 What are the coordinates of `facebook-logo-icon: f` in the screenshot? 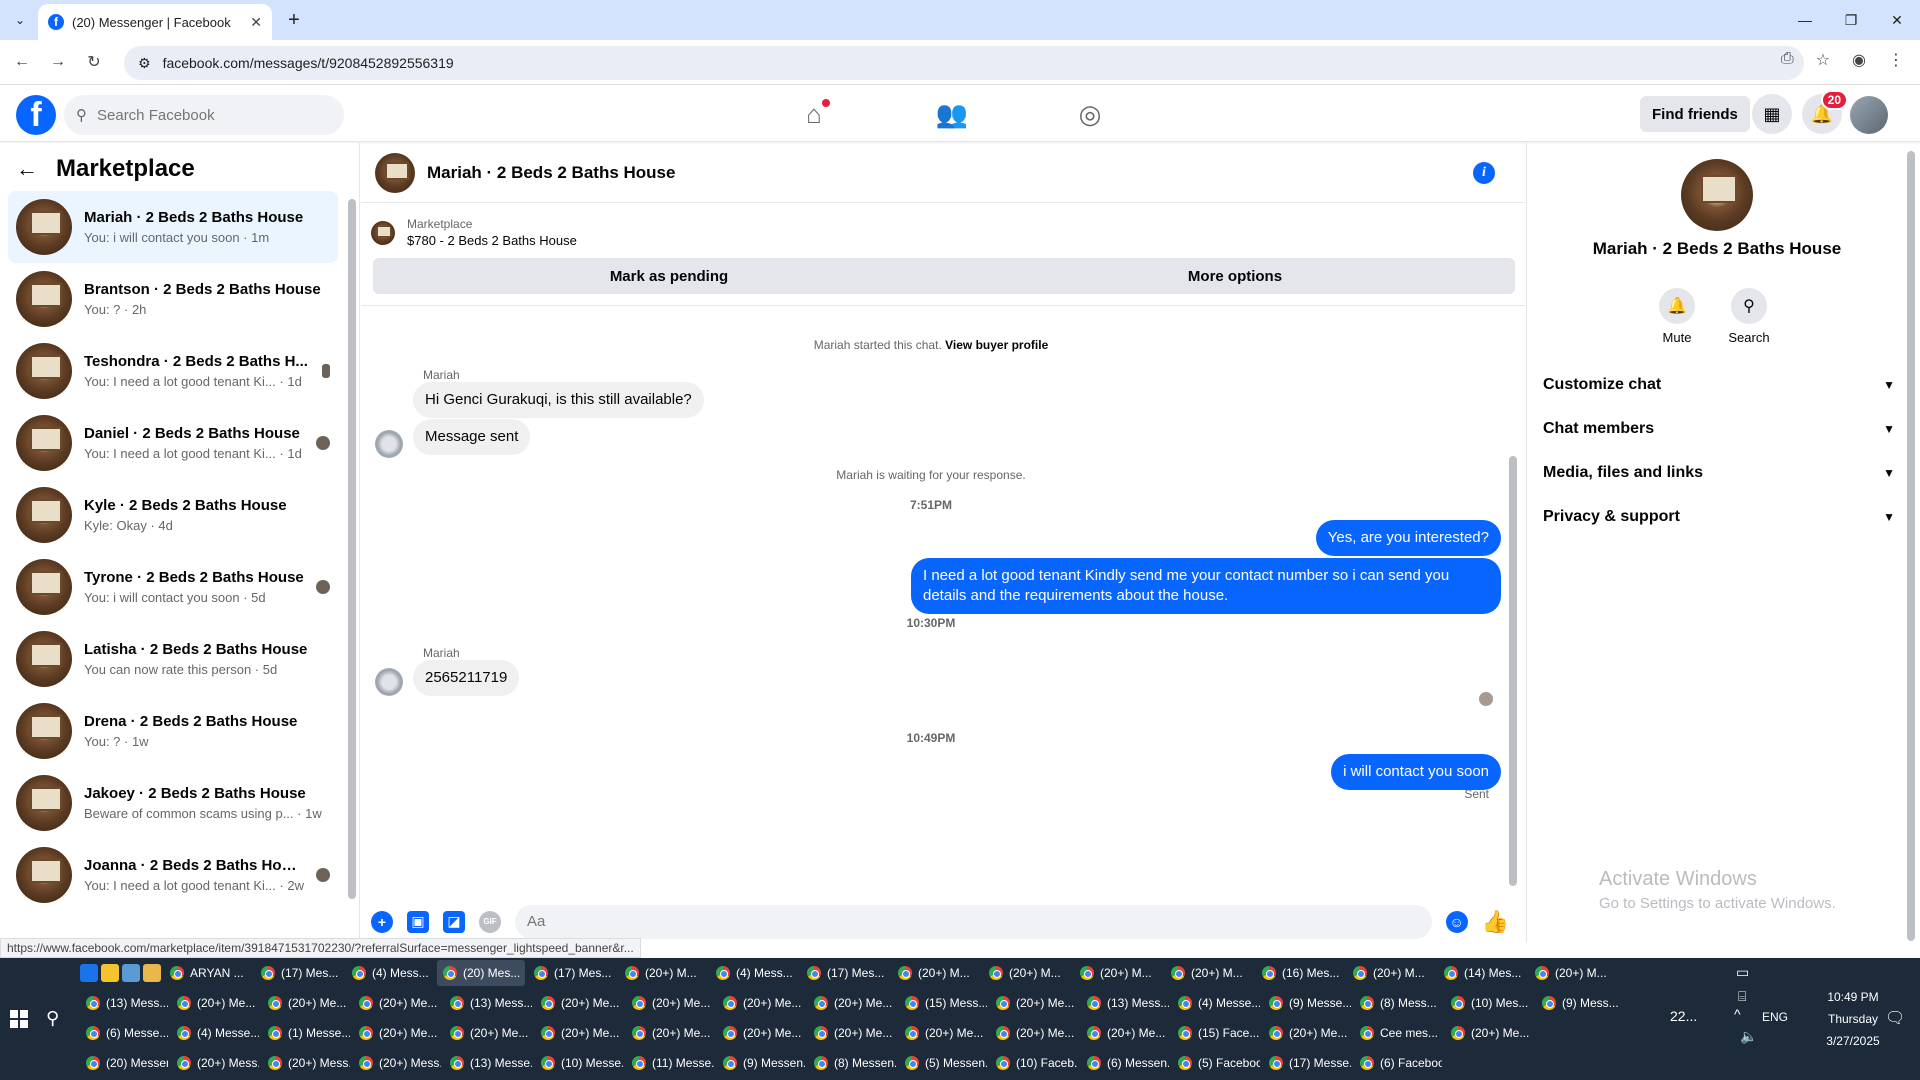 It's located at (36, 115).